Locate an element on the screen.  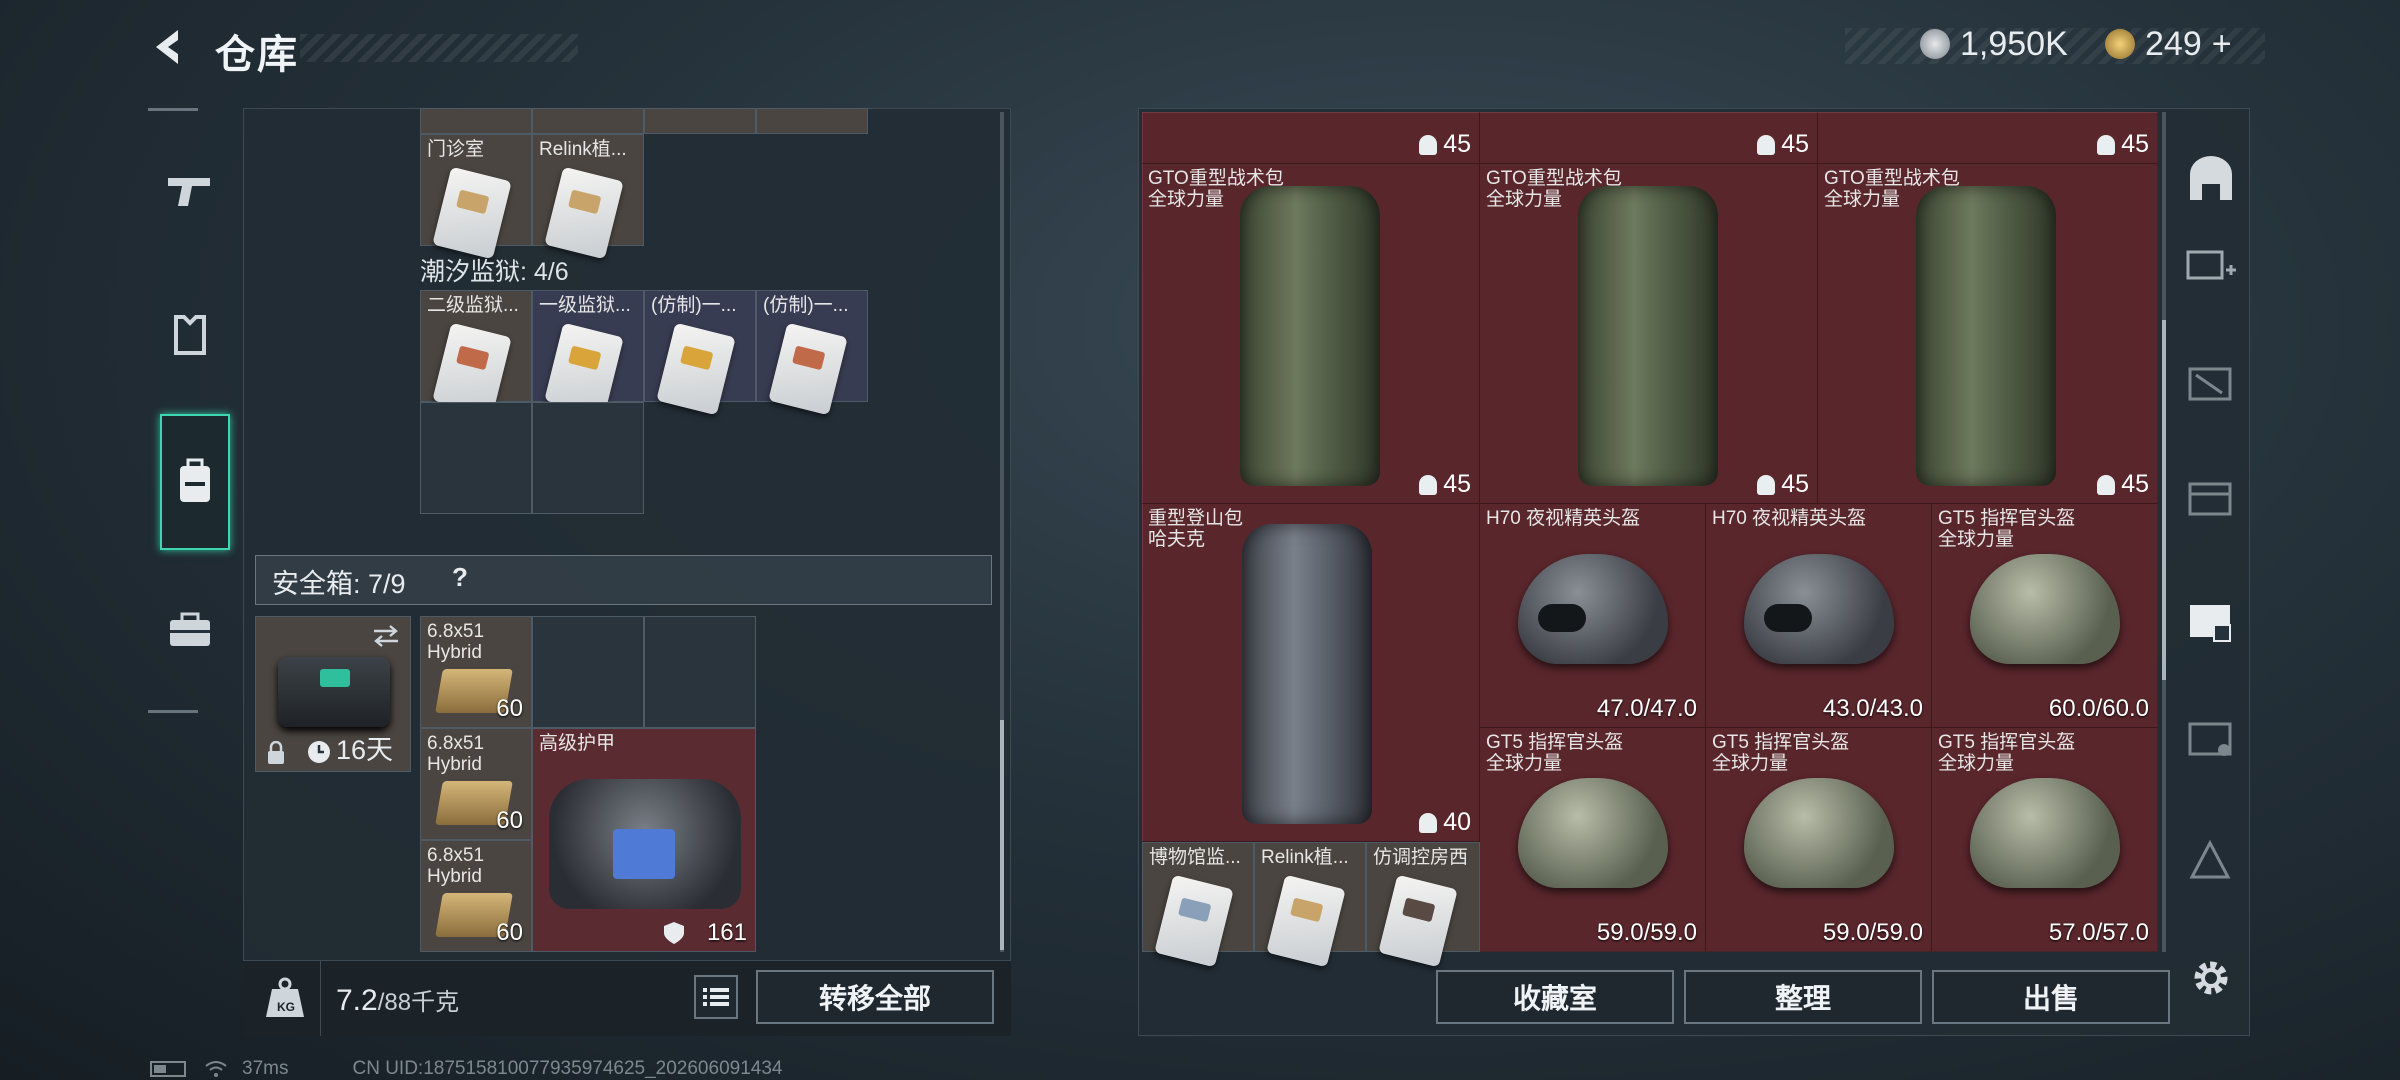
title-decoration is located at coordinates (439, 48).